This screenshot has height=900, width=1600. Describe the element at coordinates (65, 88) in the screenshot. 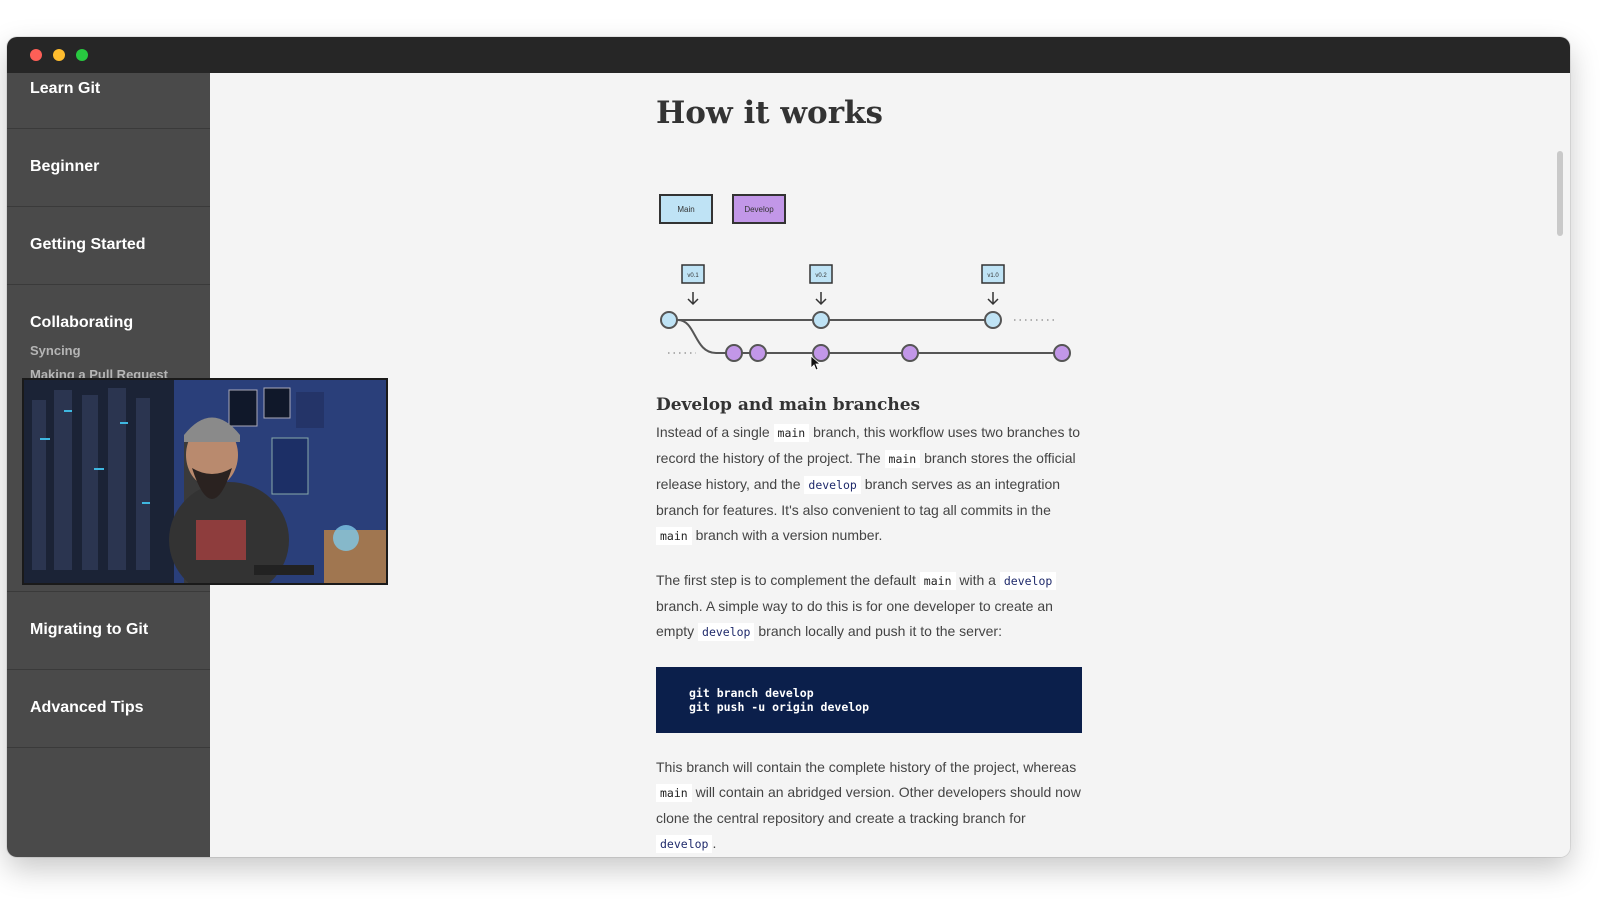

I see `sidebar-item-label: Learn Git` at that location.